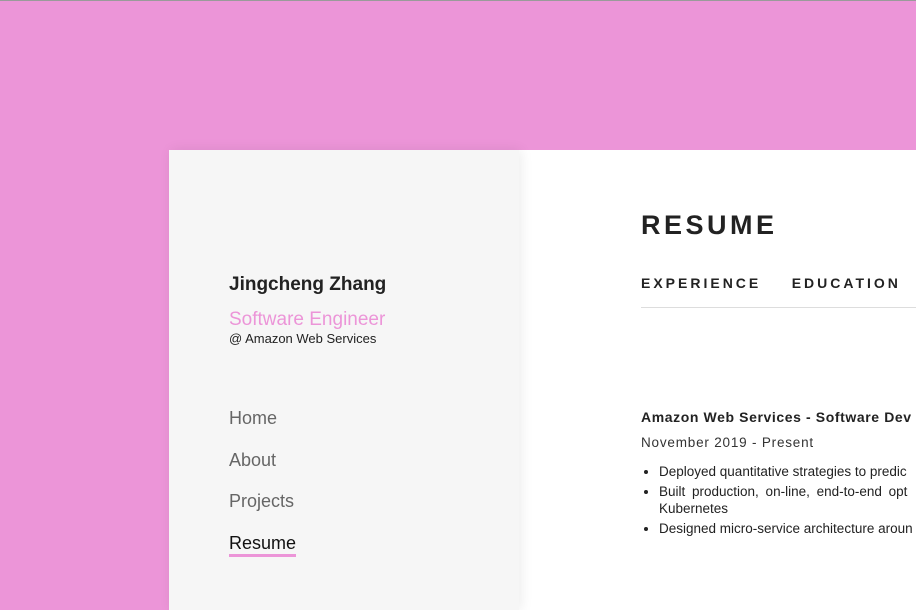 The height and width of the screenshot is (610, 916). Describe the element at coordinates (262, 501) in the screenshot. I see `nav-label: Projects` at that location.